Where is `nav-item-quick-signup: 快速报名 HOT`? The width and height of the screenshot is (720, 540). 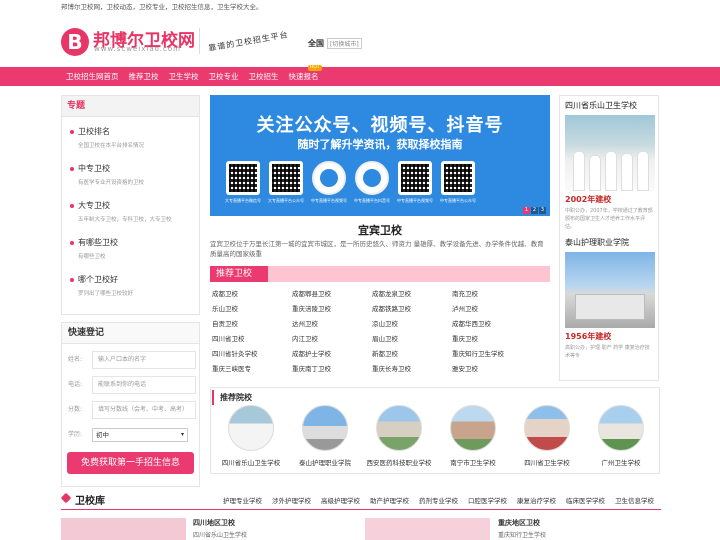
nav-item-quick-signup: 快速报名 HOT is located at coordinates (304, 75).